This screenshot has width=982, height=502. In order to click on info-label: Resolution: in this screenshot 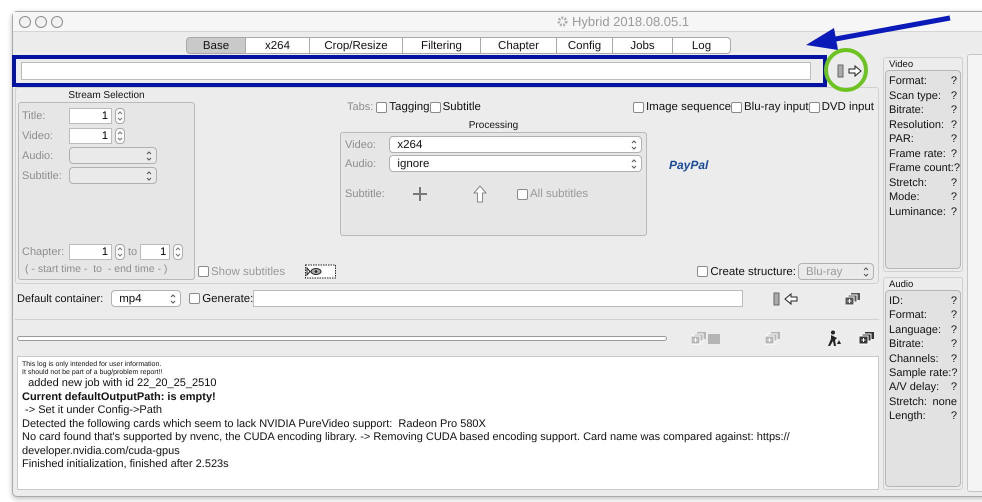, I will do `click(916, 125)`.